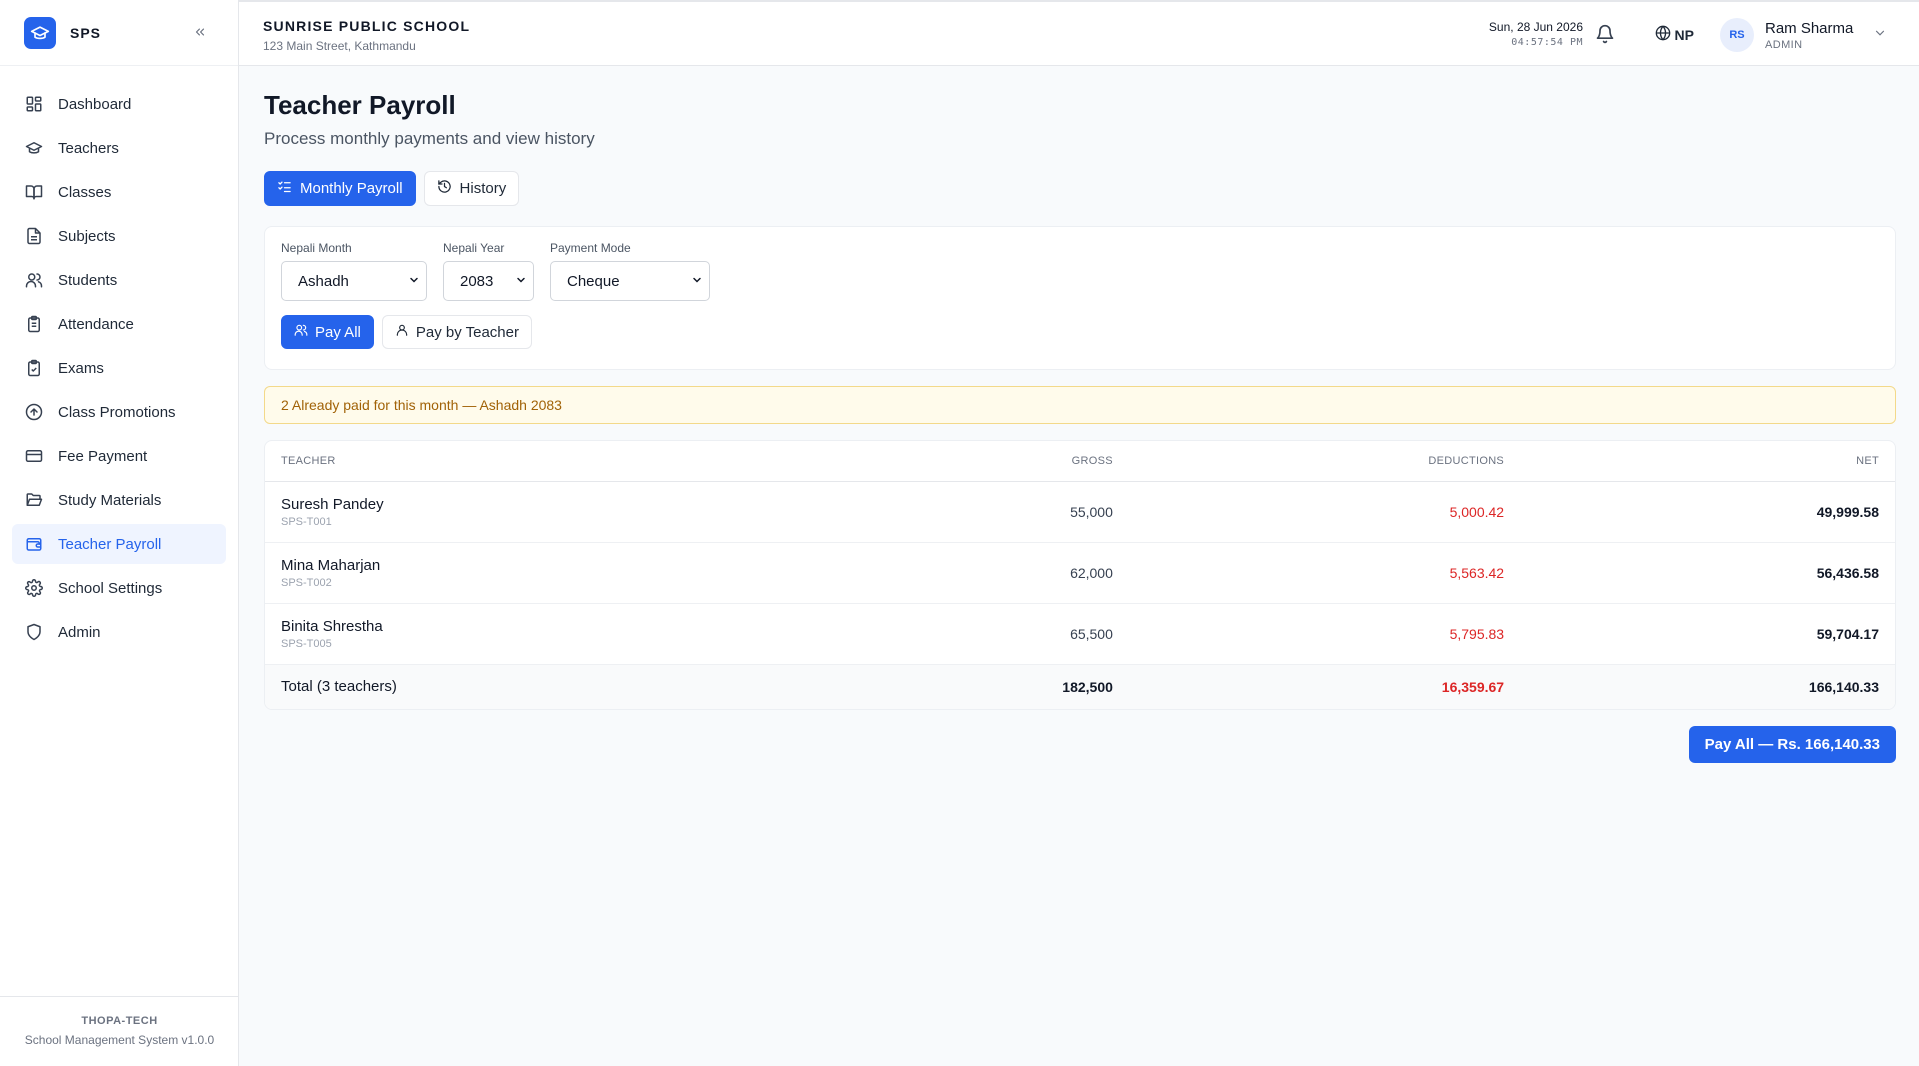  I want to click on net-cell: 56,436.58, so click(1707, 573).